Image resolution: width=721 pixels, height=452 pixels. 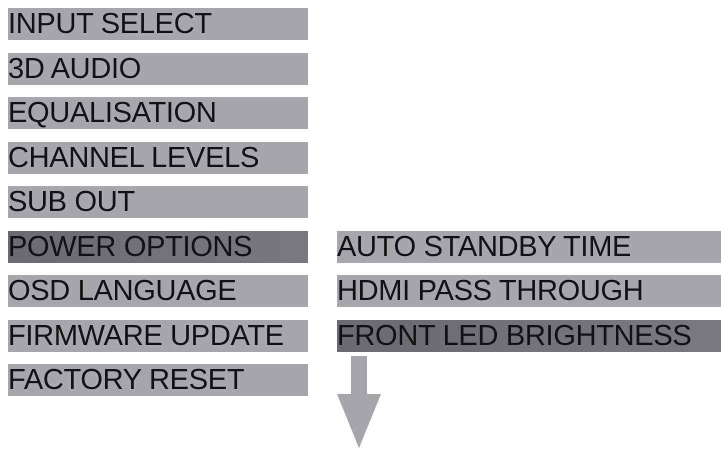 What do you see at coordinates (158, 68) in the screenshot?
I see `menu-item: 3D AUDIO` at bounding box center [158, 68].